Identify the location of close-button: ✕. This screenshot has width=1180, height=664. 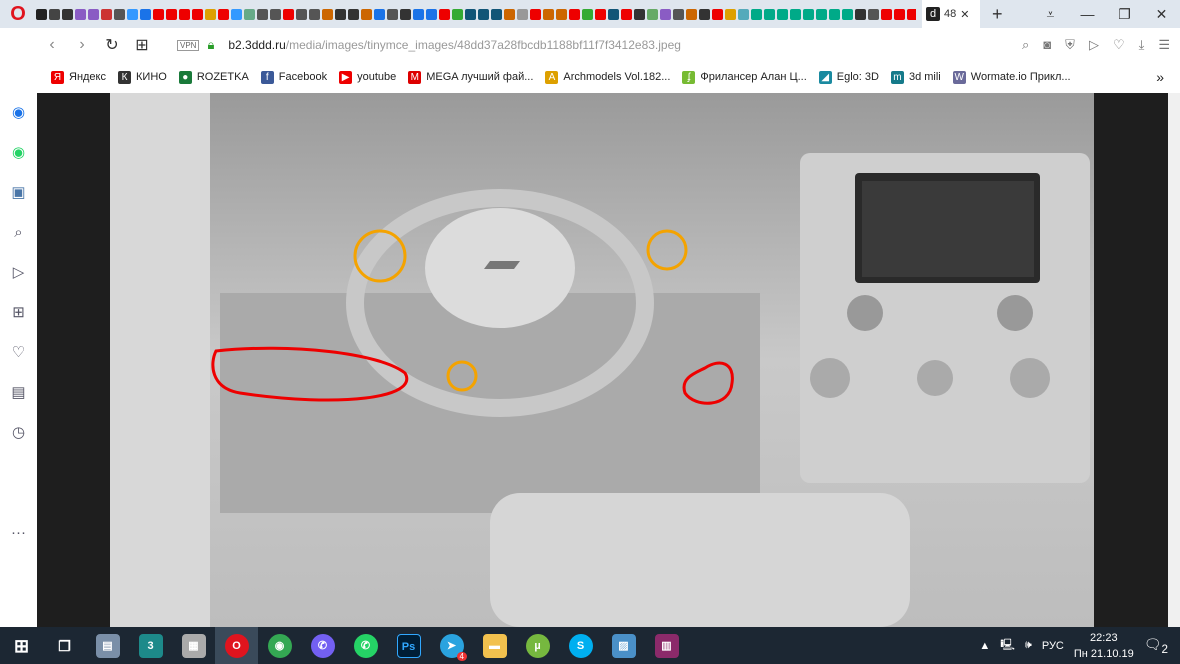
(1161, 14).